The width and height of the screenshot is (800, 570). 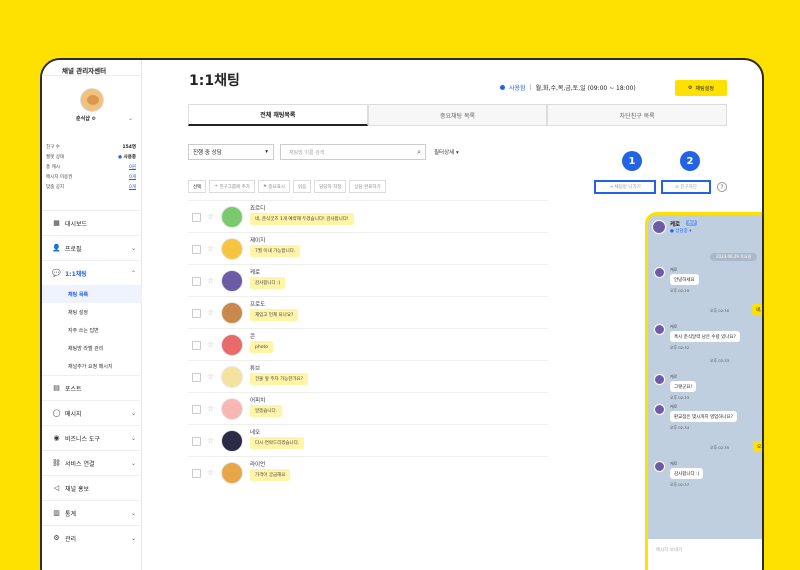 What do you see at coordinates (680, 427) in the screenshot?
I see `message-time: 오후 02:34` at bounding box center [680, 427].